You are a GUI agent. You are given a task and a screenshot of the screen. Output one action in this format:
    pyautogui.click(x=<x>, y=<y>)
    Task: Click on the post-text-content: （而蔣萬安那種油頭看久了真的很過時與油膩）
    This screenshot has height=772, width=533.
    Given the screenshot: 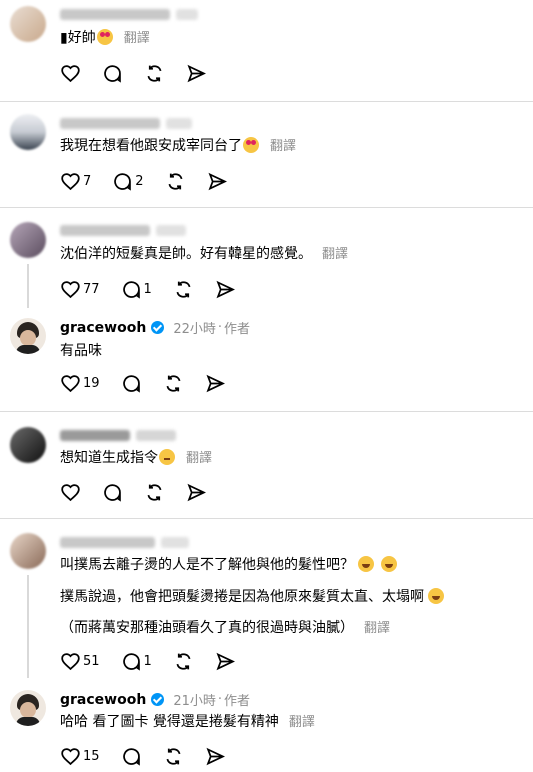 What is the action you would take?
    pyautogui.click(x=207, y=628)
    